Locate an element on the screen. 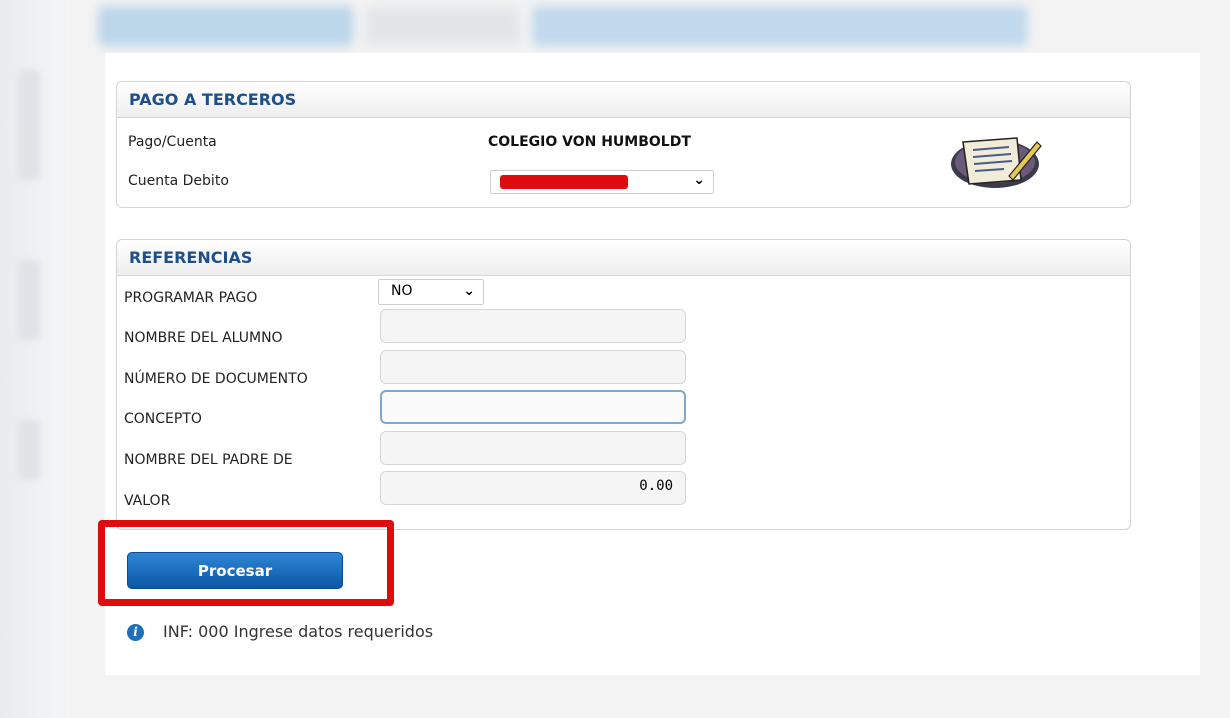 The image size is (1230, 718). cuenta-debito-select: ⌄ is located at coordinates (602, 182).